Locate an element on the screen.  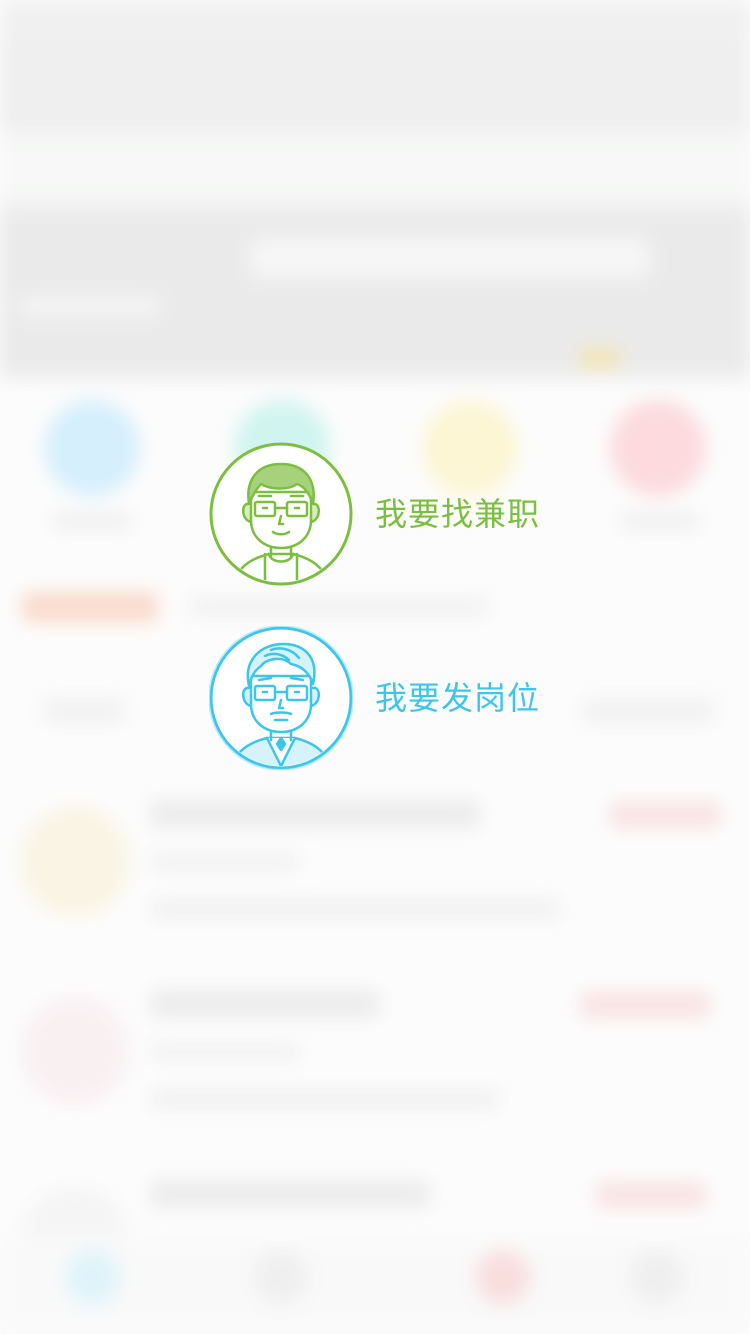
older-man-with-glasses-and-tie-icon is located at coordinates (281, 698).